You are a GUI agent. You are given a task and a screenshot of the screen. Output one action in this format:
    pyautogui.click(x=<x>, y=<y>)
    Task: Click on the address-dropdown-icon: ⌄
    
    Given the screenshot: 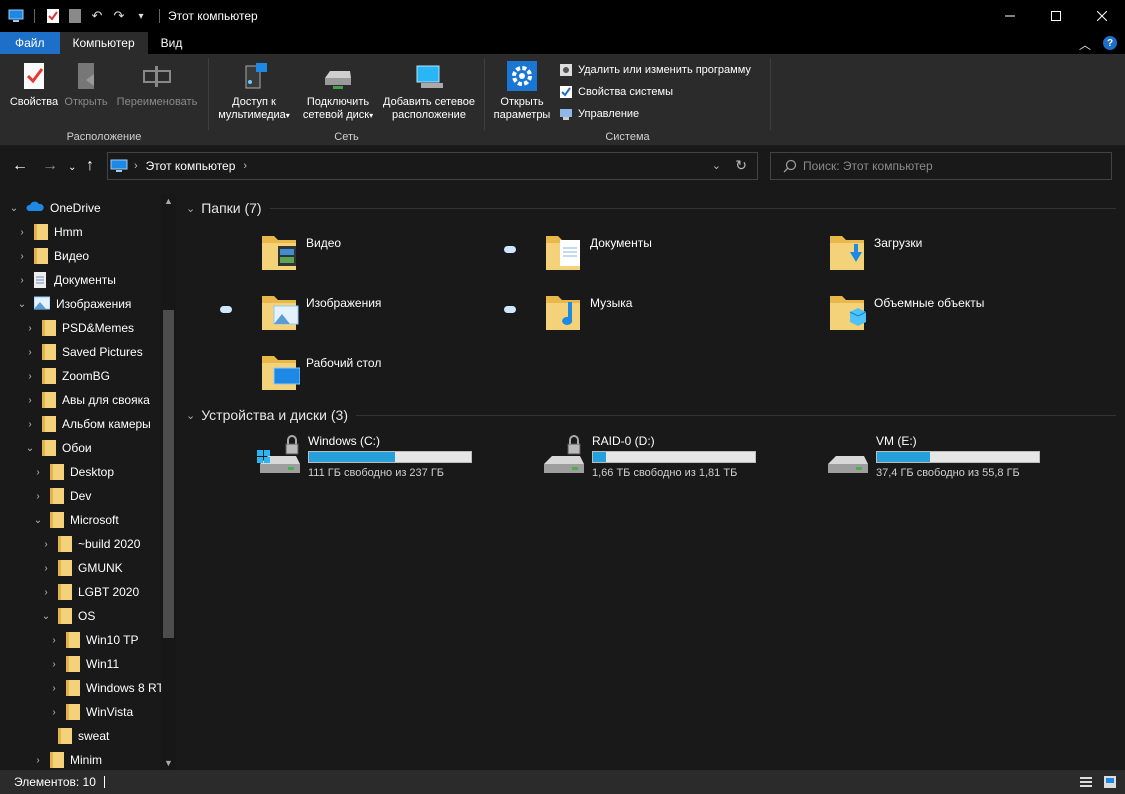 What is the action you would take?
    pyautogui.click(x=716, y=165)
    